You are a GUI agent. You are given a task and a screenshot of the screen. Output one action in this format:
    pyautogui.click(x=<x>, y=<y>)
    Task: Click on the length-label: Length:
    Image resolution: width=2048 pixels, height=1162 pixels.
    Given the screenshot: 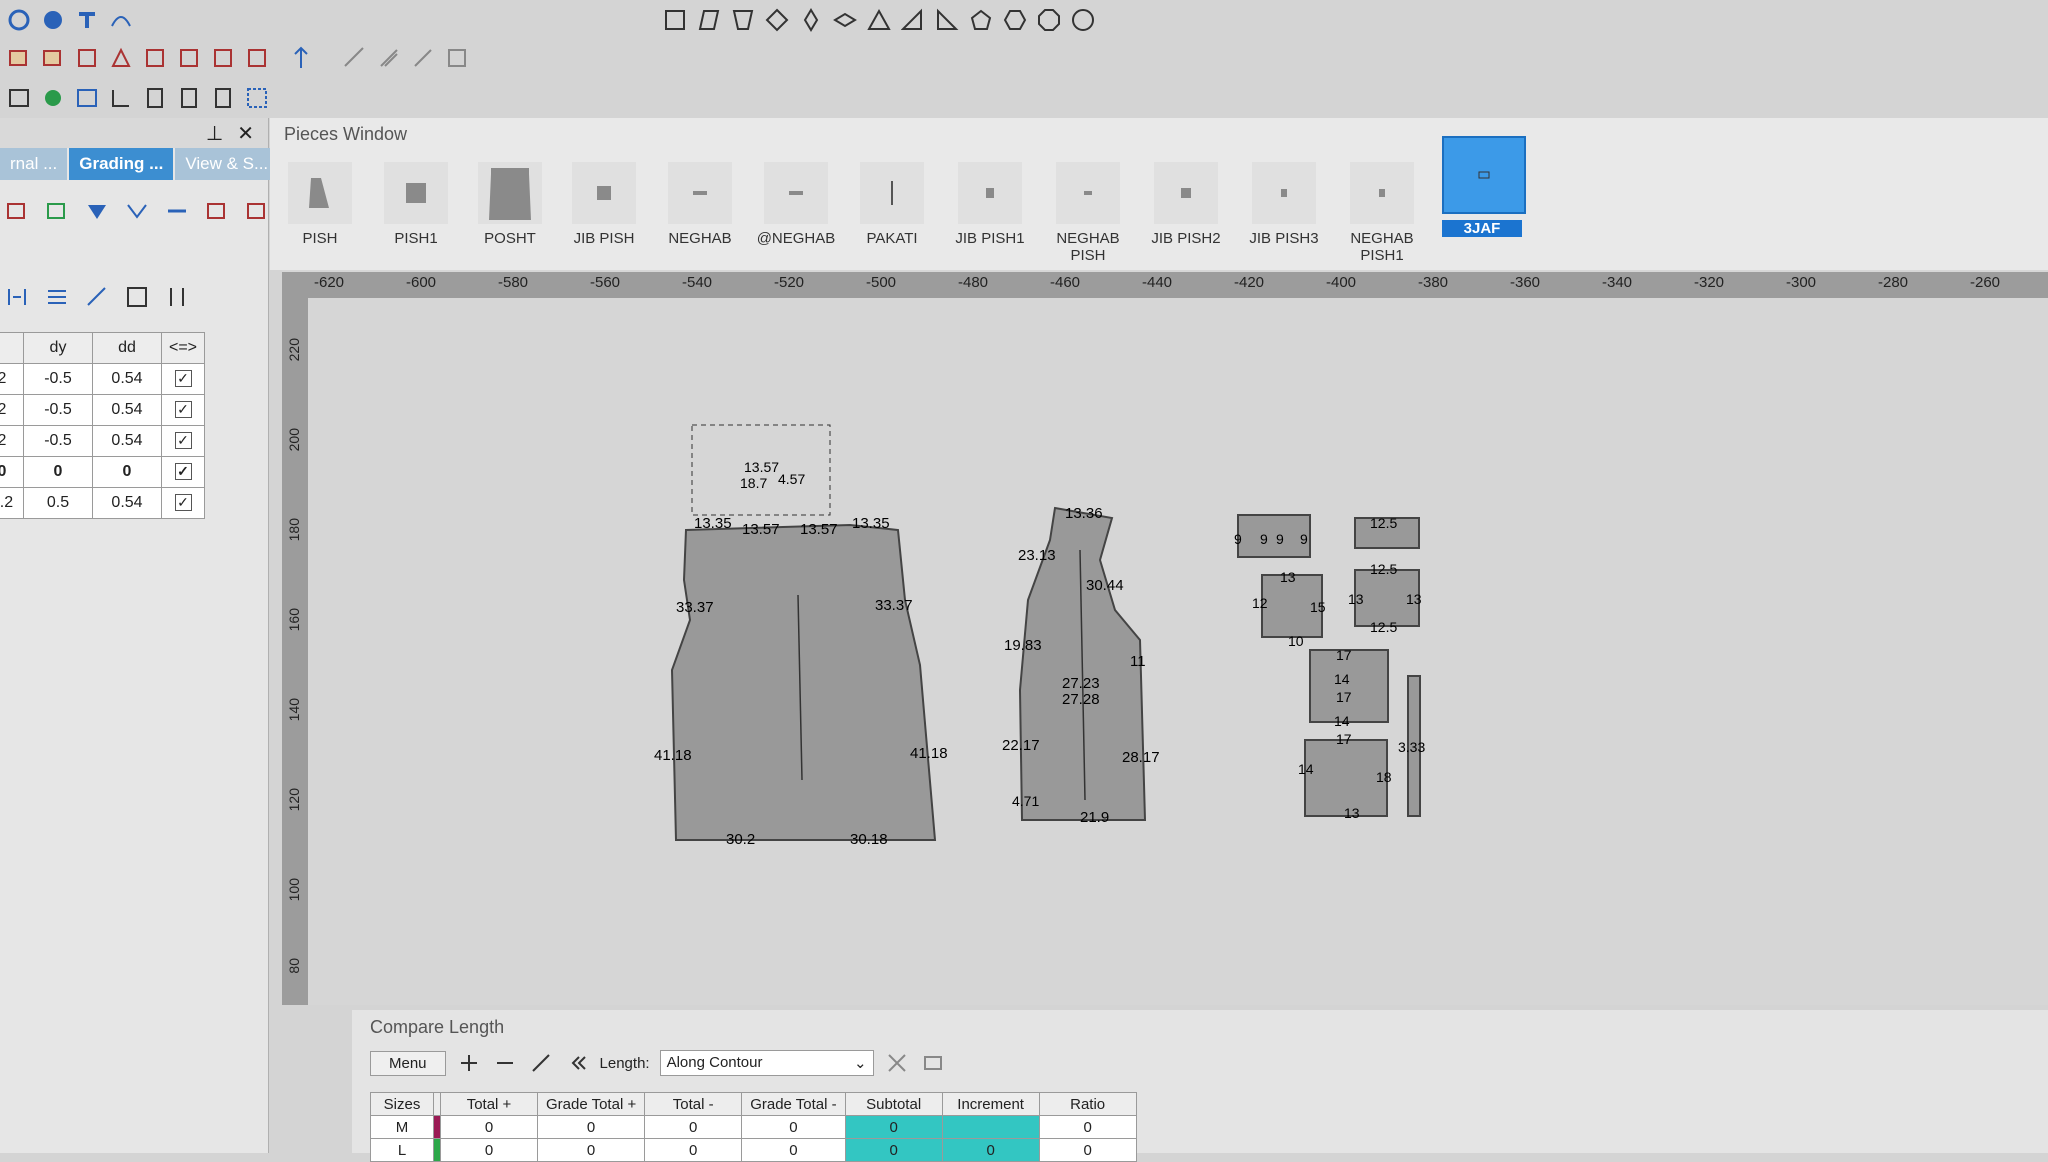 What is the action you would take?
    pyautogui.click(x=624, y=1063)
    